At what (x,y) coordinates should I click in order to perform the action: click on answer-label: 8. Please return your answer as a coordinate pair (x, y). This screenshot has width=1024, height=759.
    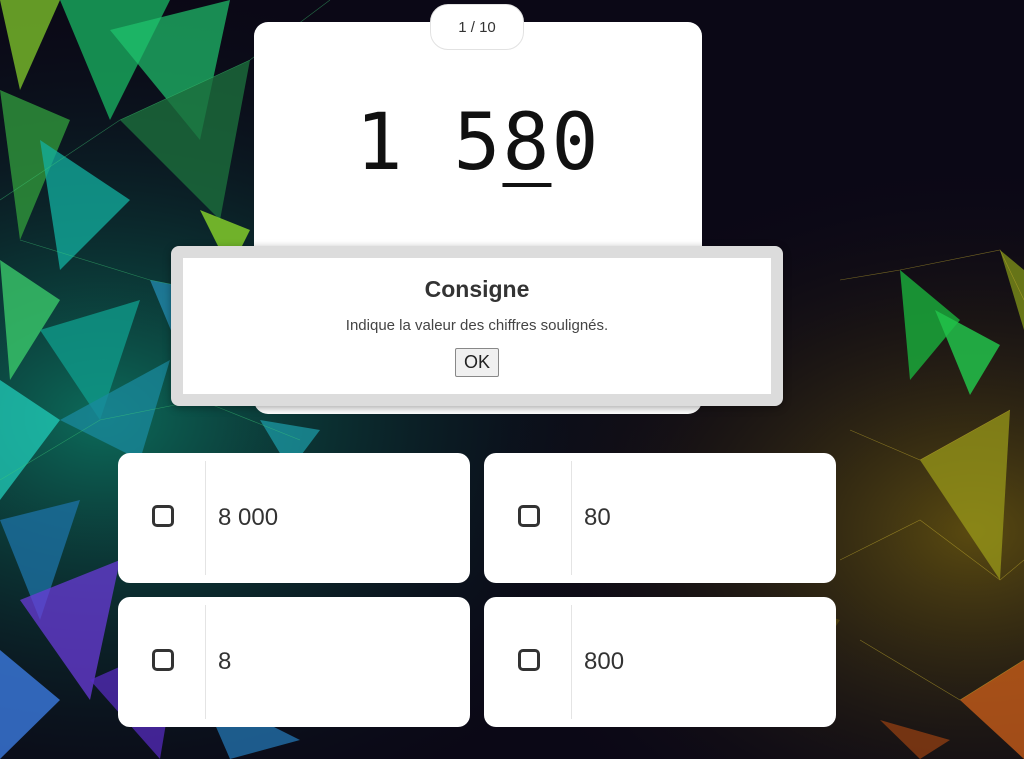
    Looking at the image, I should click on (225, 661).